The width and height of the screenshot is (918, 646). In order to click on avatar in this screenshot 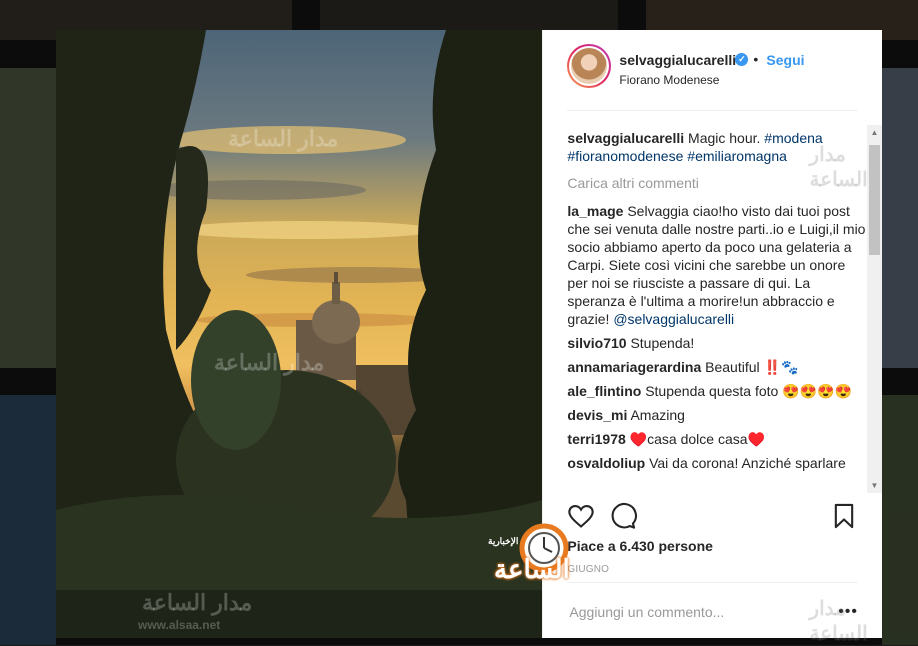, I will do `click(589, 66)`.